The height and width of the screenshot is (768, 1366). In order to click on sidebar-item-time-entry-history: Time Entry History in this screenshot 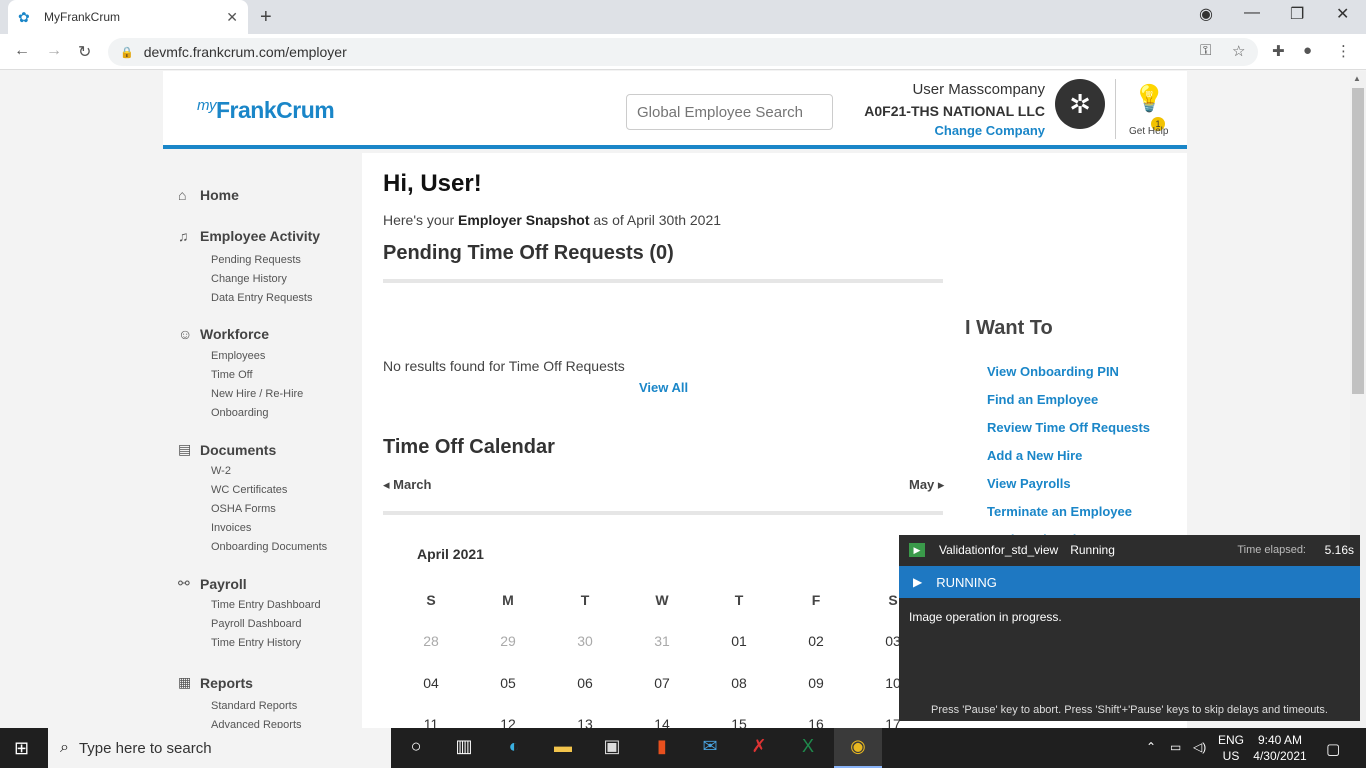, I will do `click(256, 643)`.